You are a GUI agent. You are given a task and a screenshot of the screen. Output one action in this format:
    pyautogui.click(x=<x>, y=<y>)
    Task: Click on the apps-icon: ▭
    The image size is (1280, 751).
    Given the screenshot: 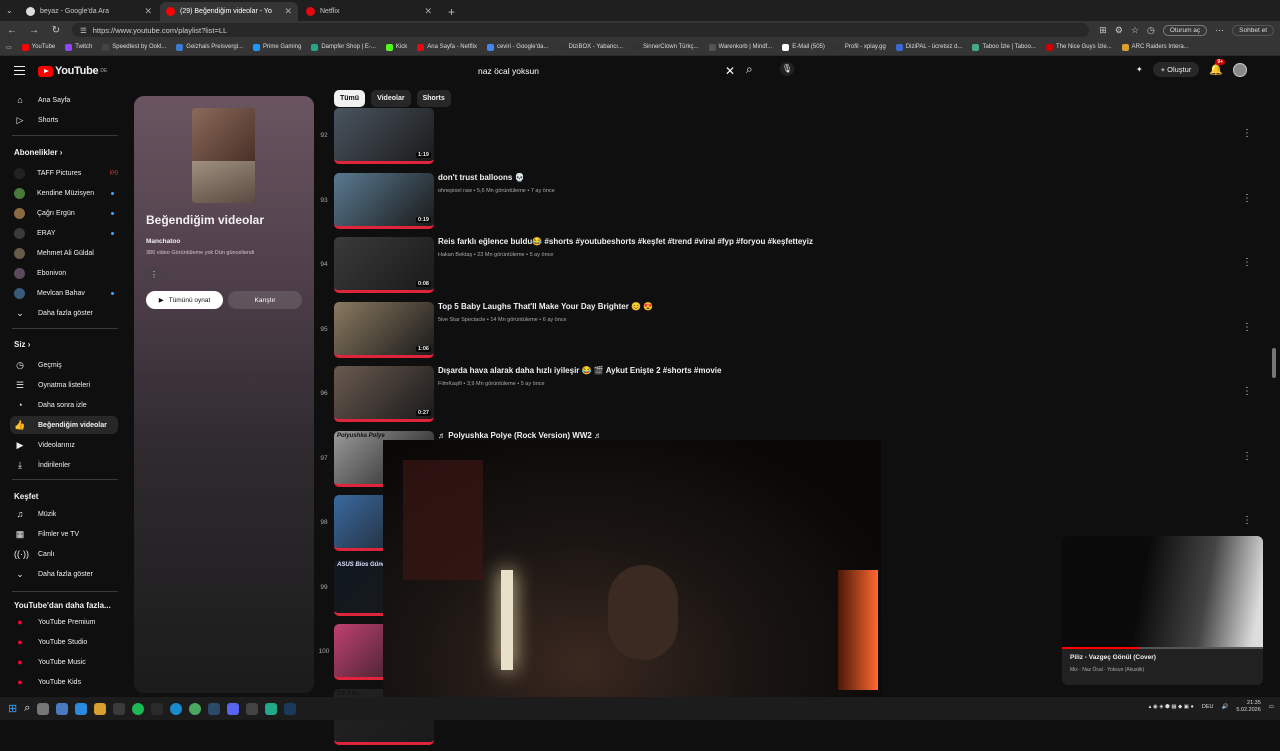 What is the action you would take?
    pyautogui.click(x=9, y=47)
    